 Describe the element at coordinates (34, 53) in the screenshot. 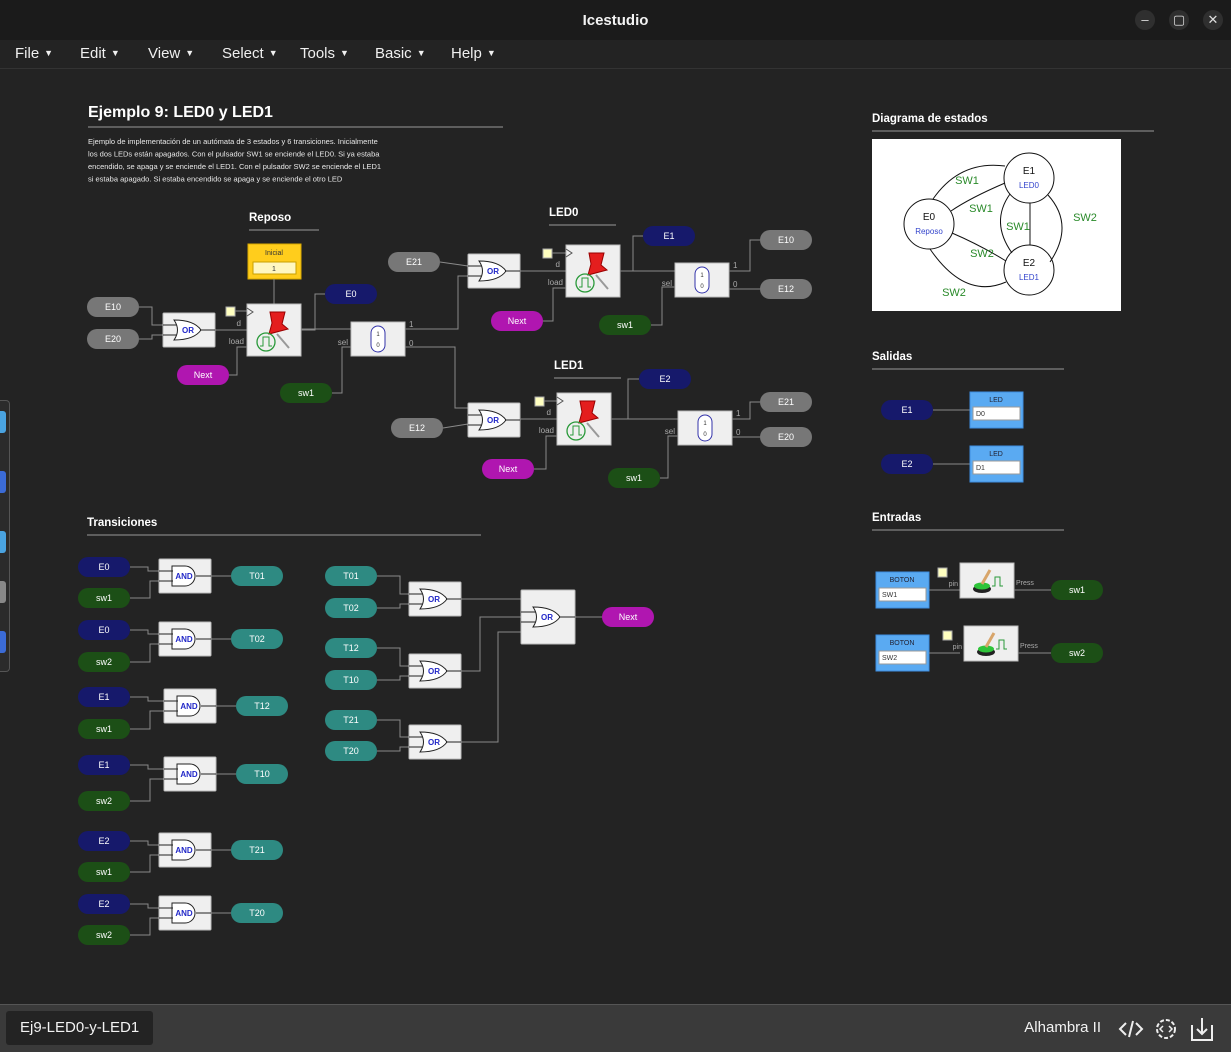

I see `menu-file: File ▼` at that location.